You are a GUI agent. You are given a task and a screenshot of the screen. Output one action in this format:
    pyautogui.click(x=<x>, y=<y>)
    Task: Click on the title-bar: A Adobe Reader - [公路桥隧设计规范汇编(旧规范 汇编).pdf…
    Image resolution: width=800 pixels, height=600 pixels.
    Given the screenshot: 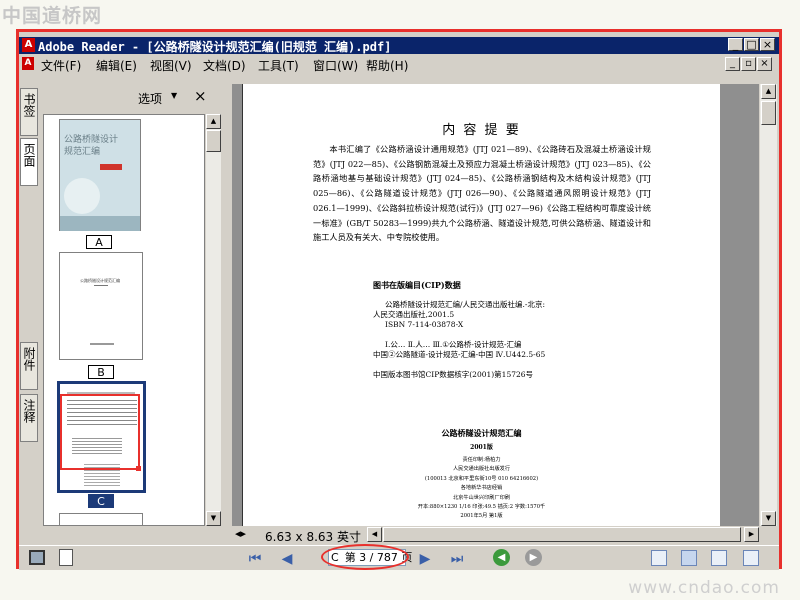 What is the action you would take?
    pyautogui.click(x=399, y=45)
    